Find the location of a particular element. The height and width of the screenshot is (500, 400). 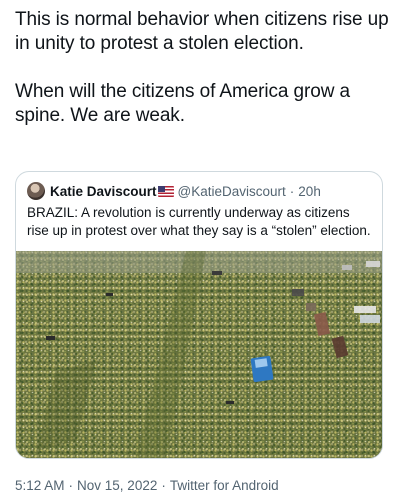

quoted-handle: @KatieDaviscourt is located at coordinates (232, 191).